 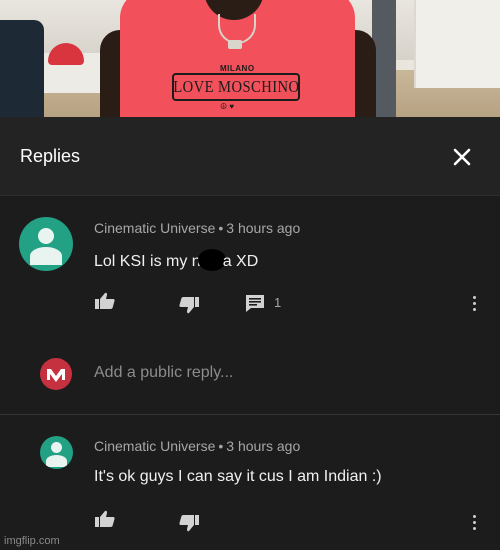 What do you see at coordinates (274, 373) in the screenshot?
I see `reply-input` at bounding box center [274, 373].